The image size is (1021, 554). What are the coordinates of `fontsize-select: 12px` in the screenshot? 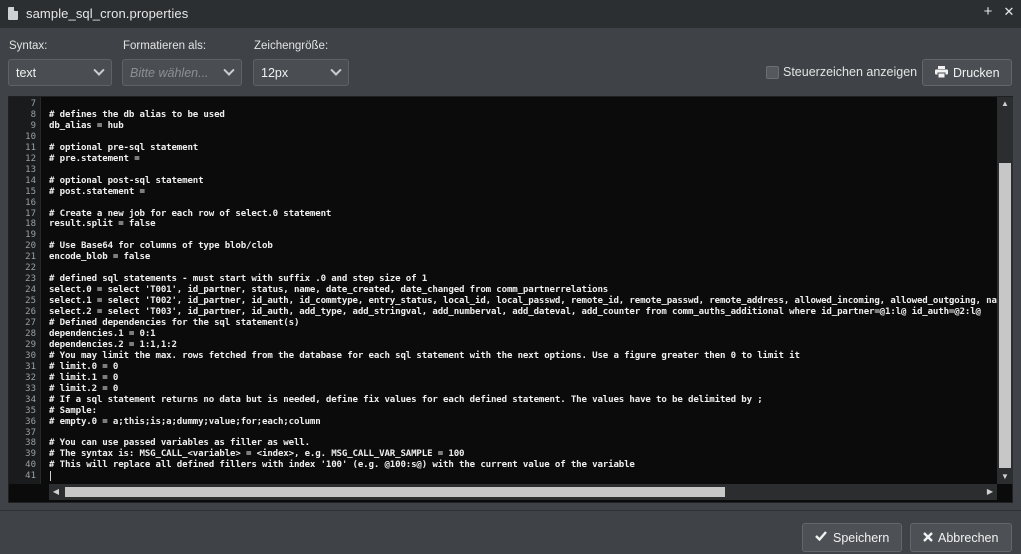 It's located at (301, 72).